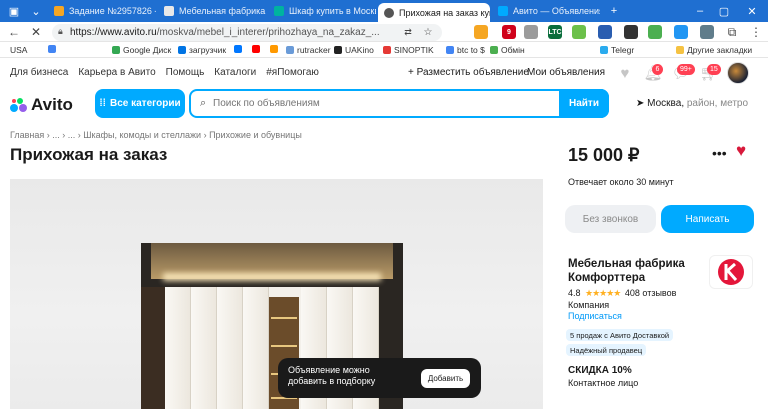 Image resolution: width=768 pixels, height=409 pixels. Describe the element at coordinates (36, 32) in the screenshot. I see `stop-icon: ✕` at that location.